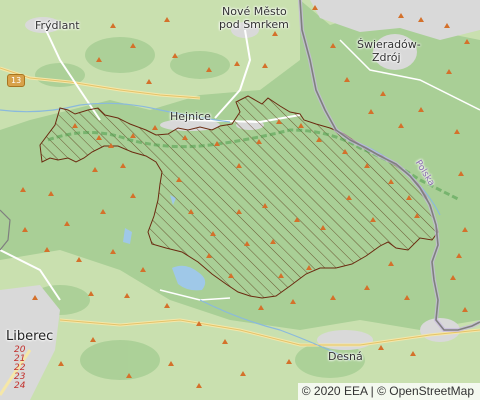 Image resolution: width=480 pixels, height=400 pixels. I want to click on route-number: 24, so click(20, 386).